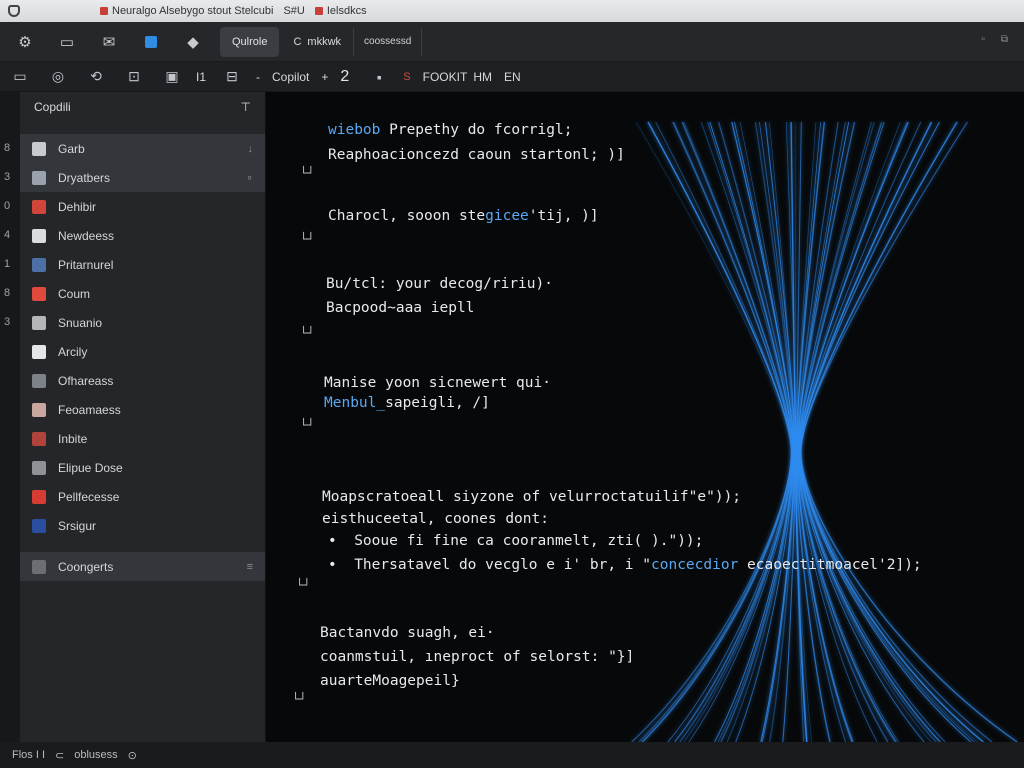 This screenshot has height=768, width=1024. What do you see at coordinates (7, 322) in the screenshot?
I see `gutter-mark: 3` at bounding box center [7, 322].